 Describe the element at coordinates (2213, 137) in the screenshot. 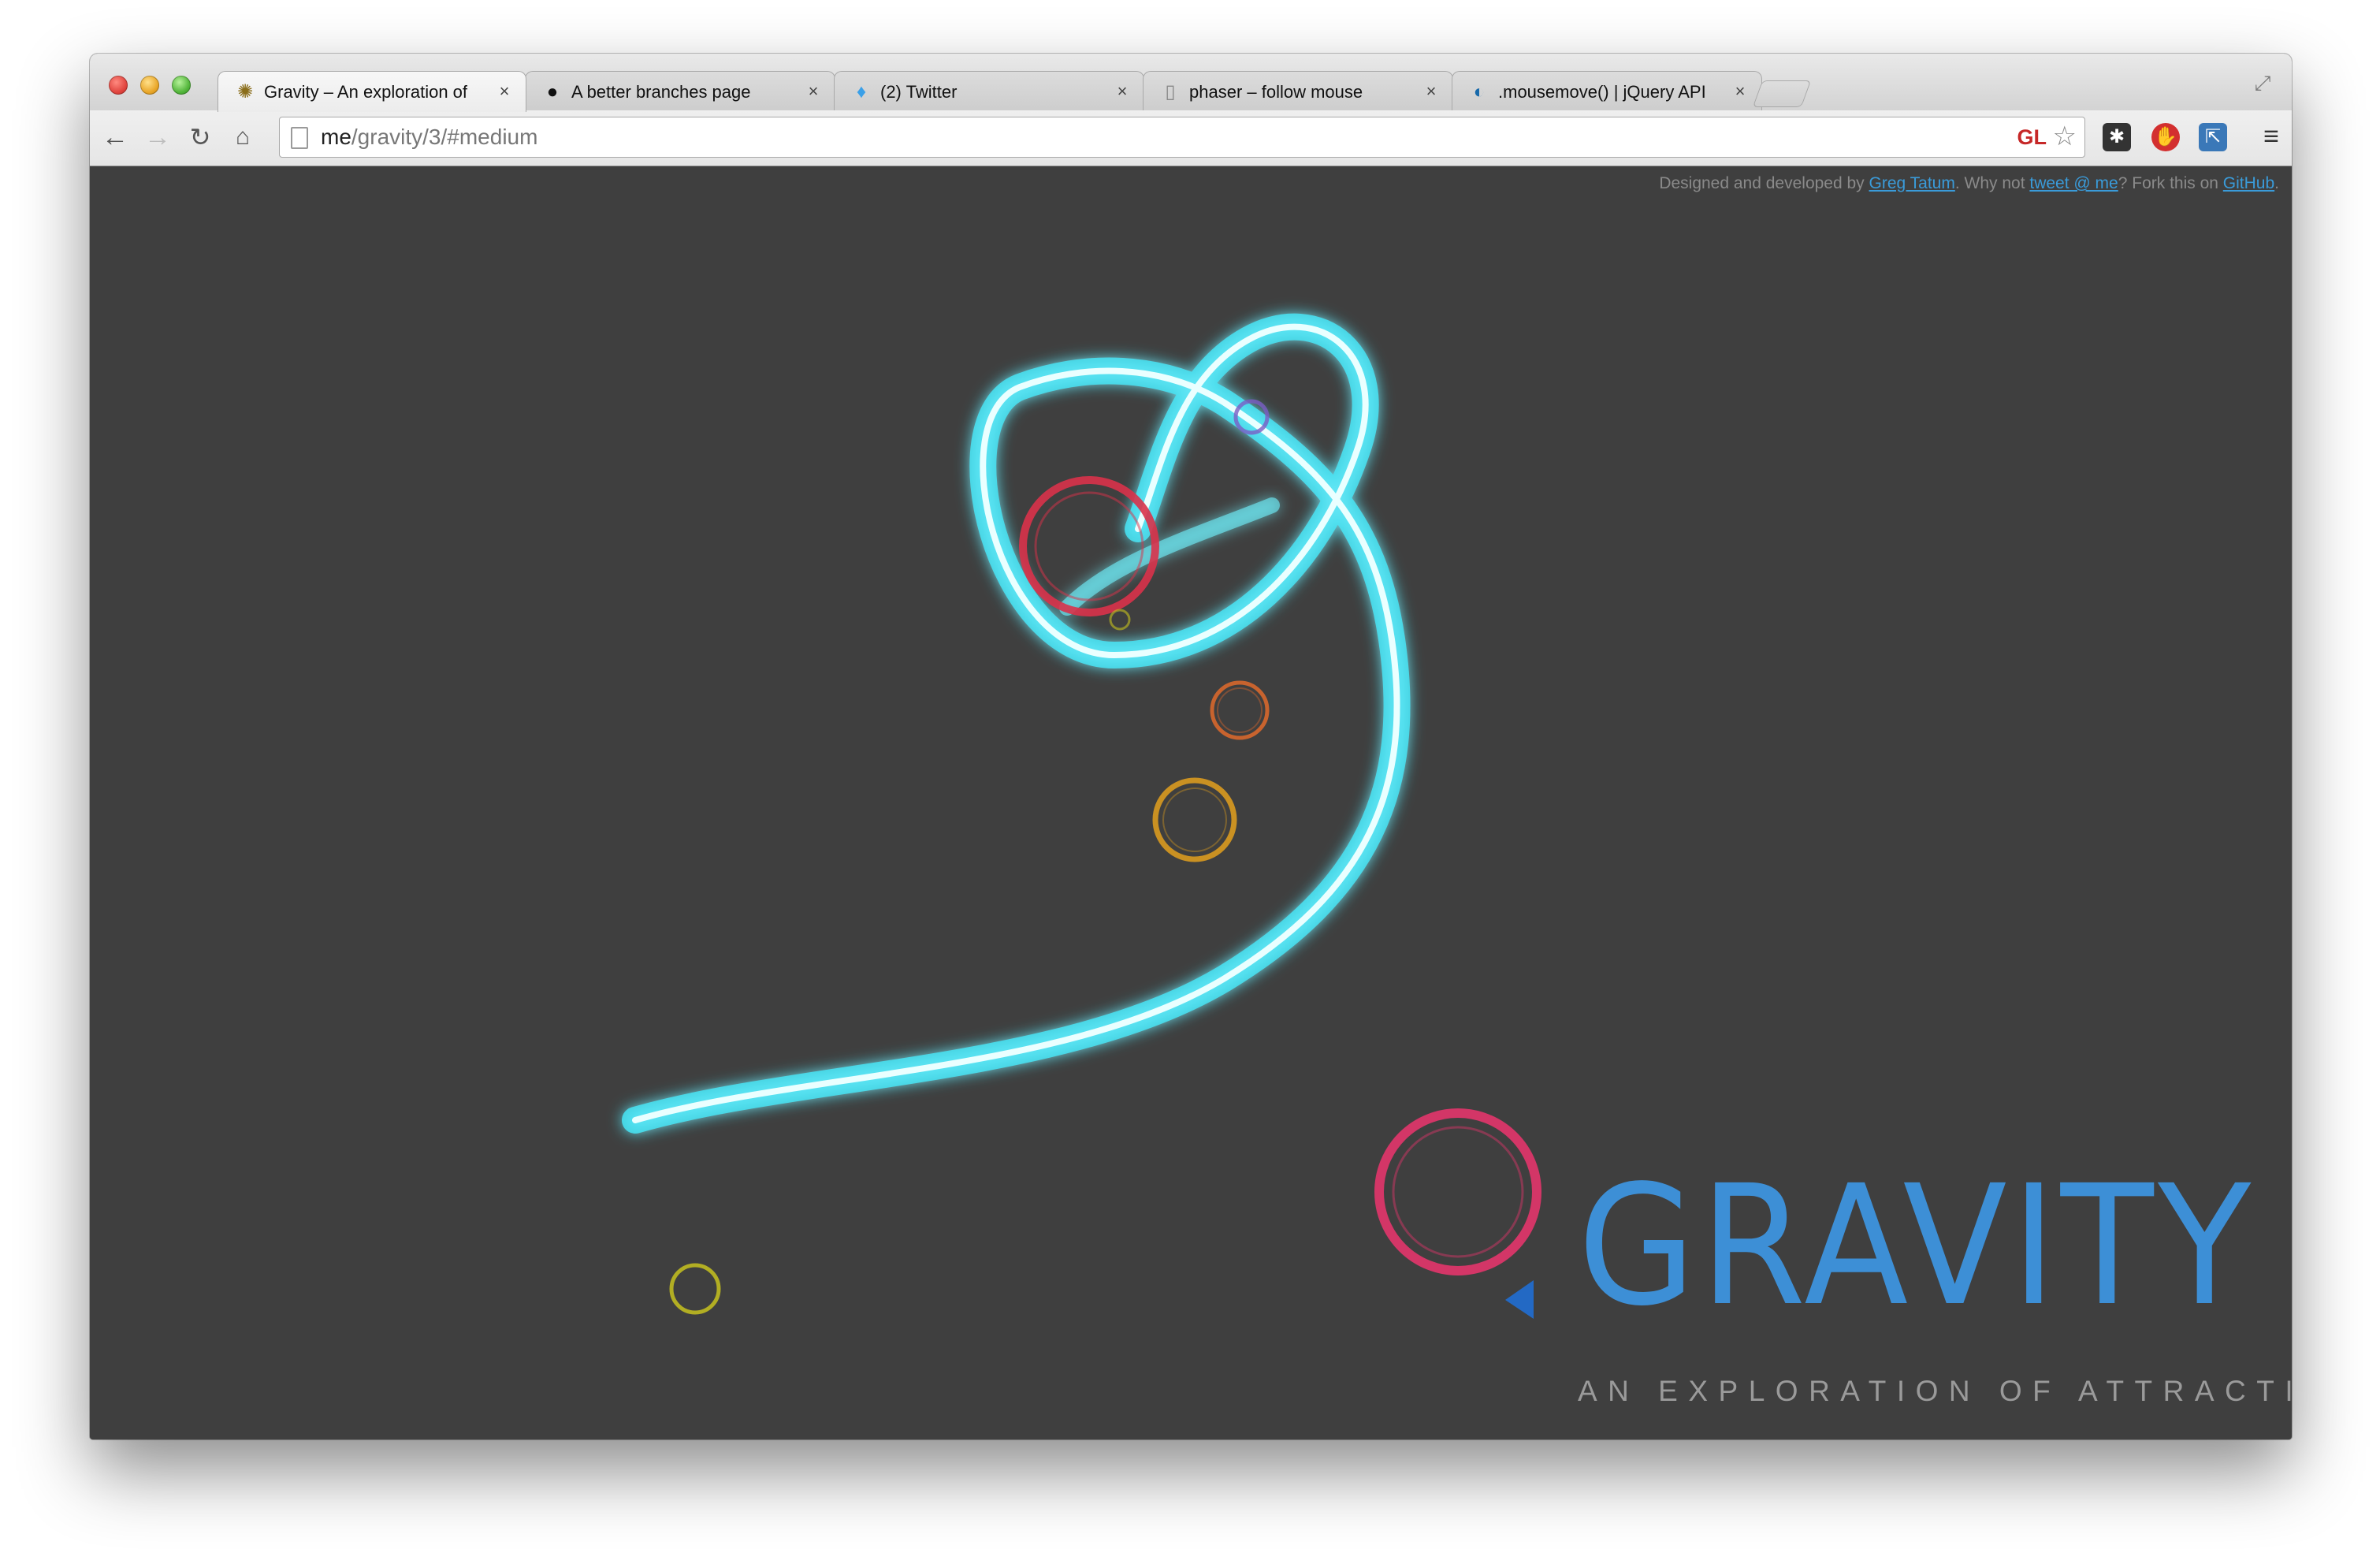

I see `extension-share-icon: ⇱` at that location.